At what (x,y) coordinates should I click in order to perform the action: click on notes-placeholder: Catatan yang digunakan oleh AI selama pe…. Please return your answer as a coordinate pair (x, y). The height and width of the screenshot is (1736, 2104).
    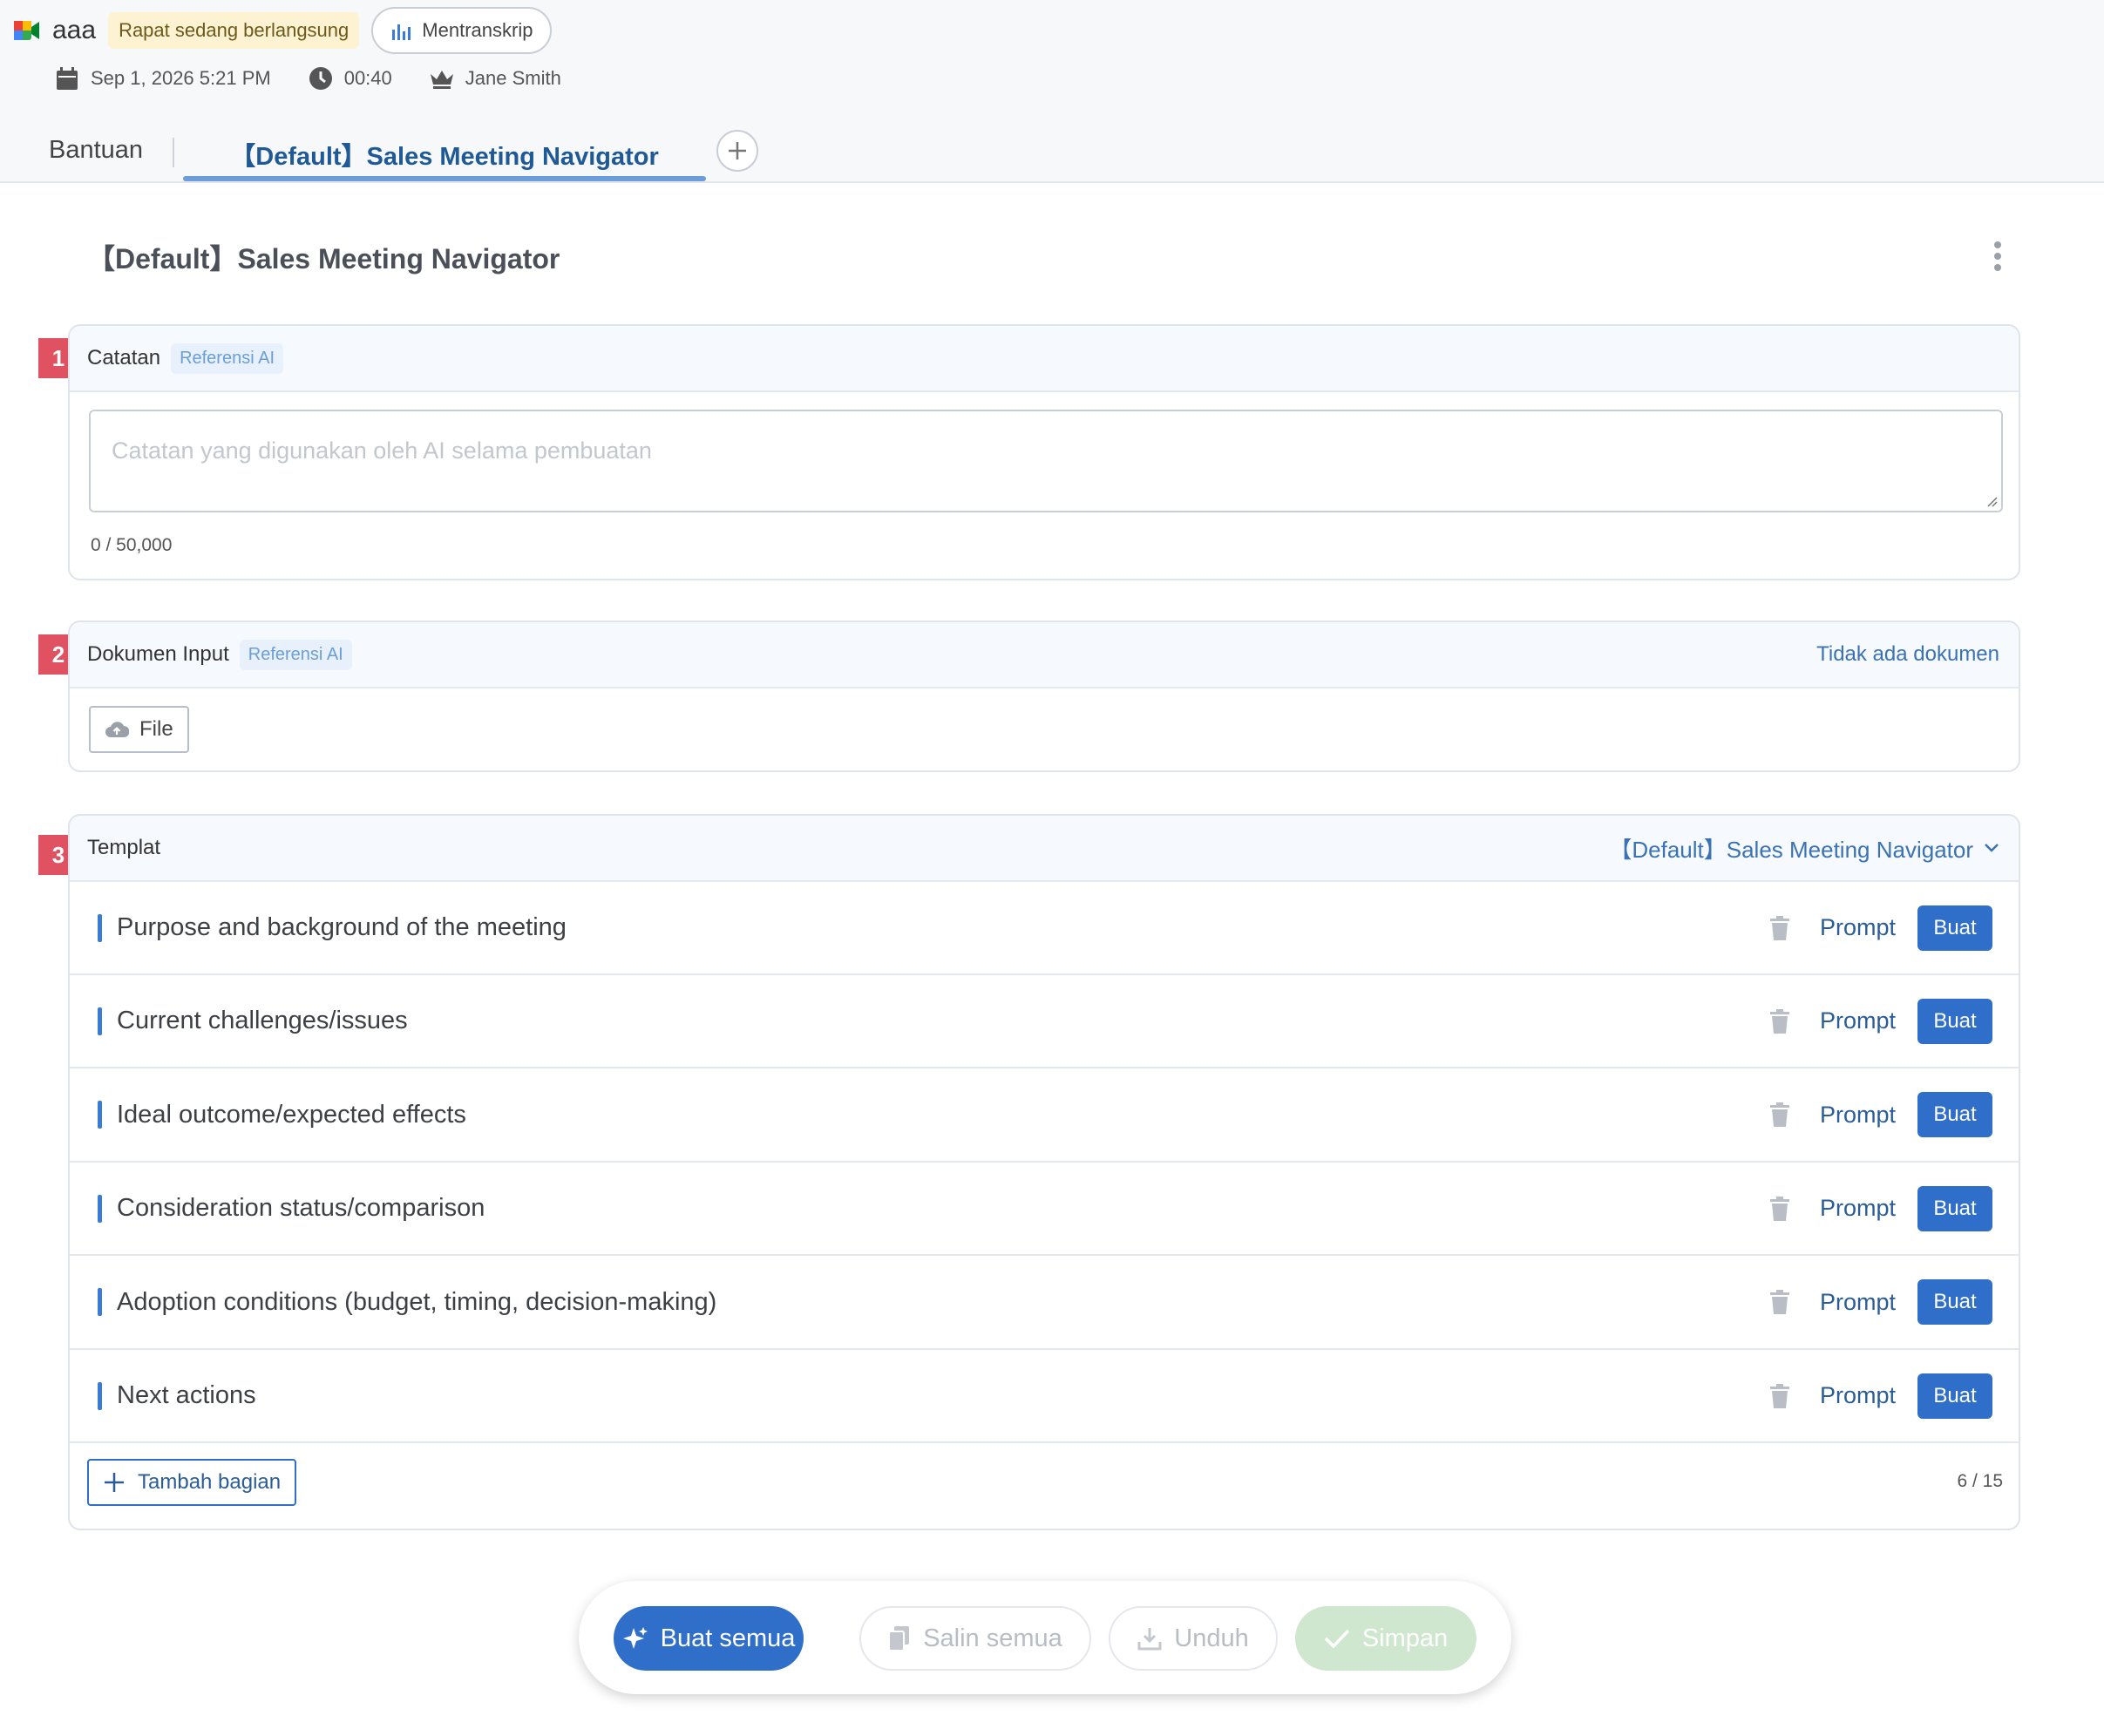
    Looking at the image, I should click on (382, 450).